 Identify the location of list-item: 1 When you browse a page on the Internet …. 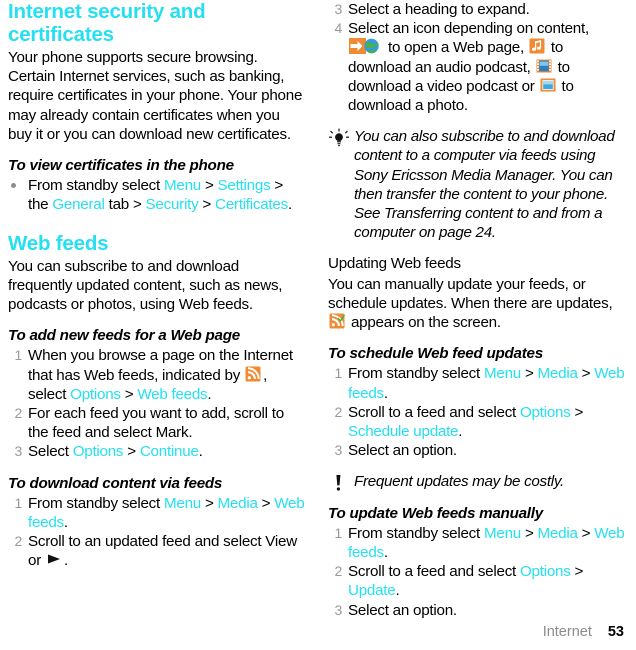
(157, 375).